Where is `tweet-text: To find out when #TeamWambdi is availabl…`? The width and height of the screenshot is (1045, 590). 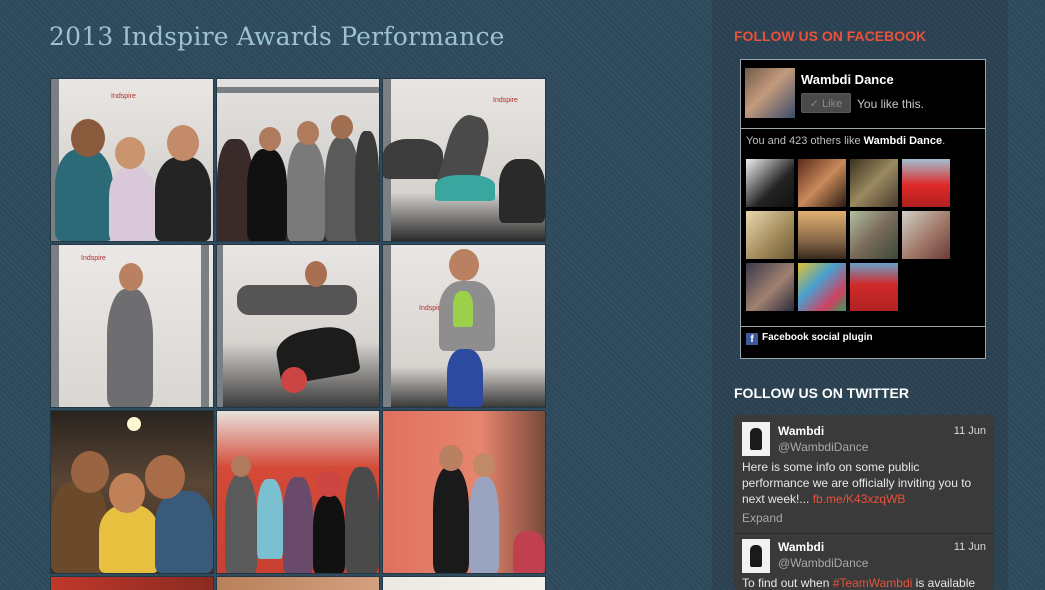 tweet-text: To find out when #TeamWambdi is availabl… is located at coordinates (862, 582).